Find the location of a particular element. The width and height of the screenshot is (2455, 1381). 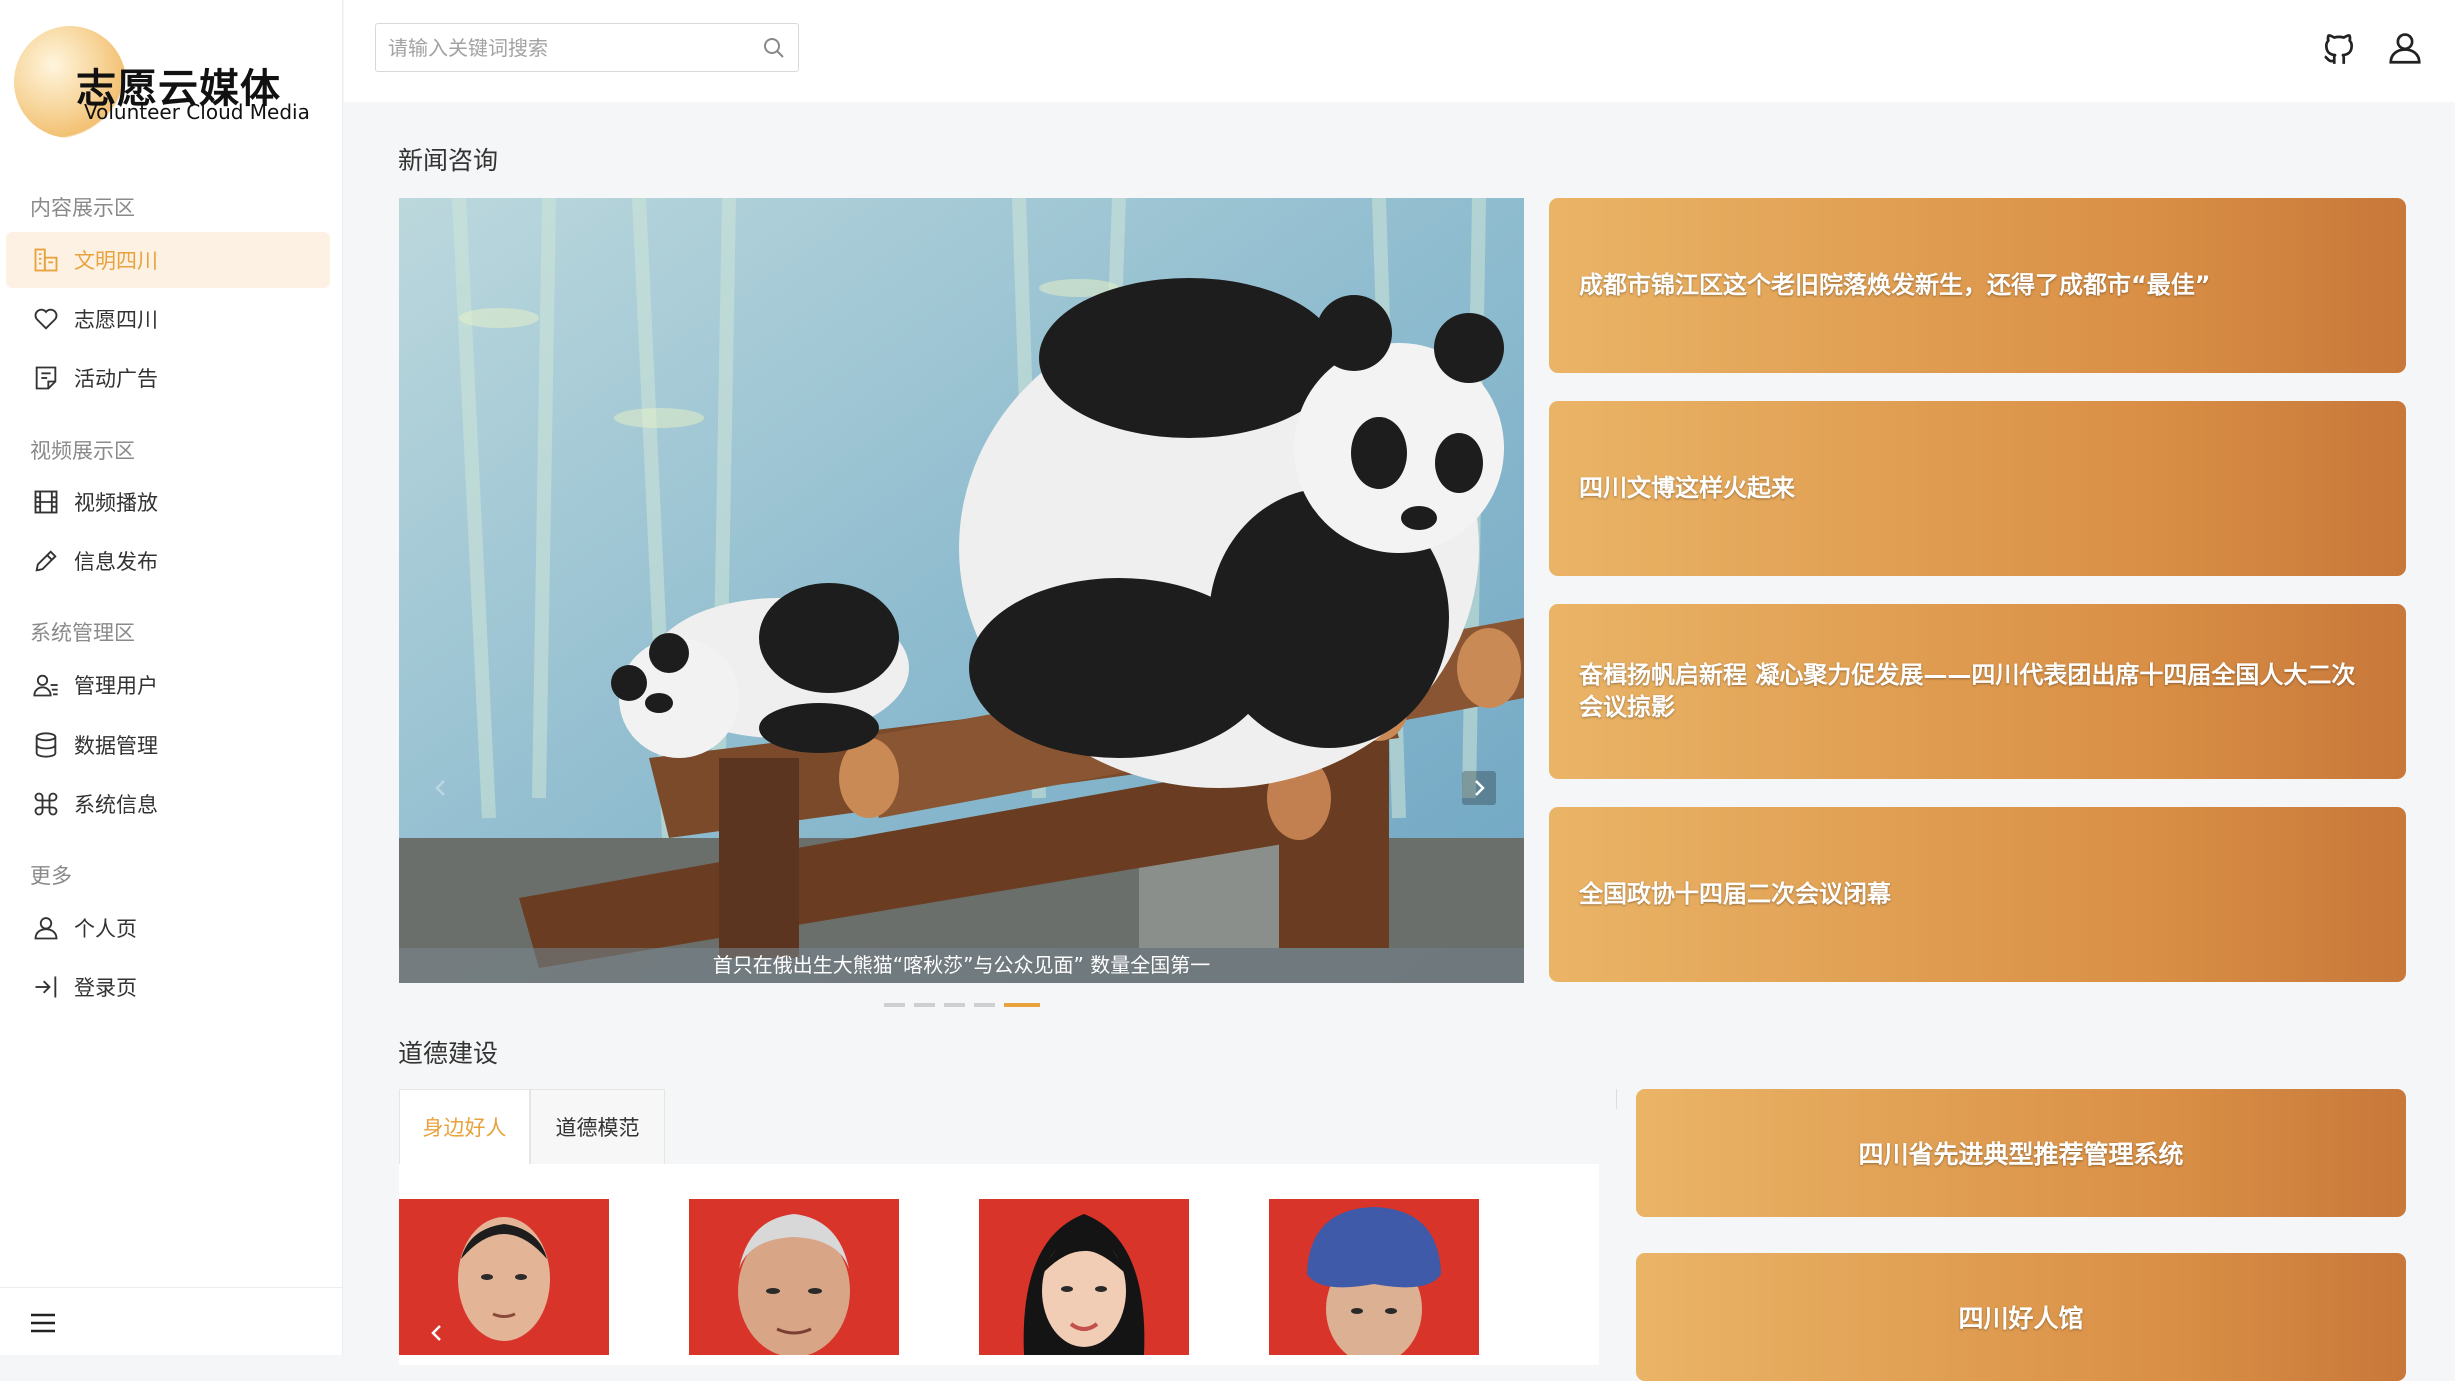

news-card-title: 全国政协十四届二次会议闭幕 is located at coordinates (1735, 893).